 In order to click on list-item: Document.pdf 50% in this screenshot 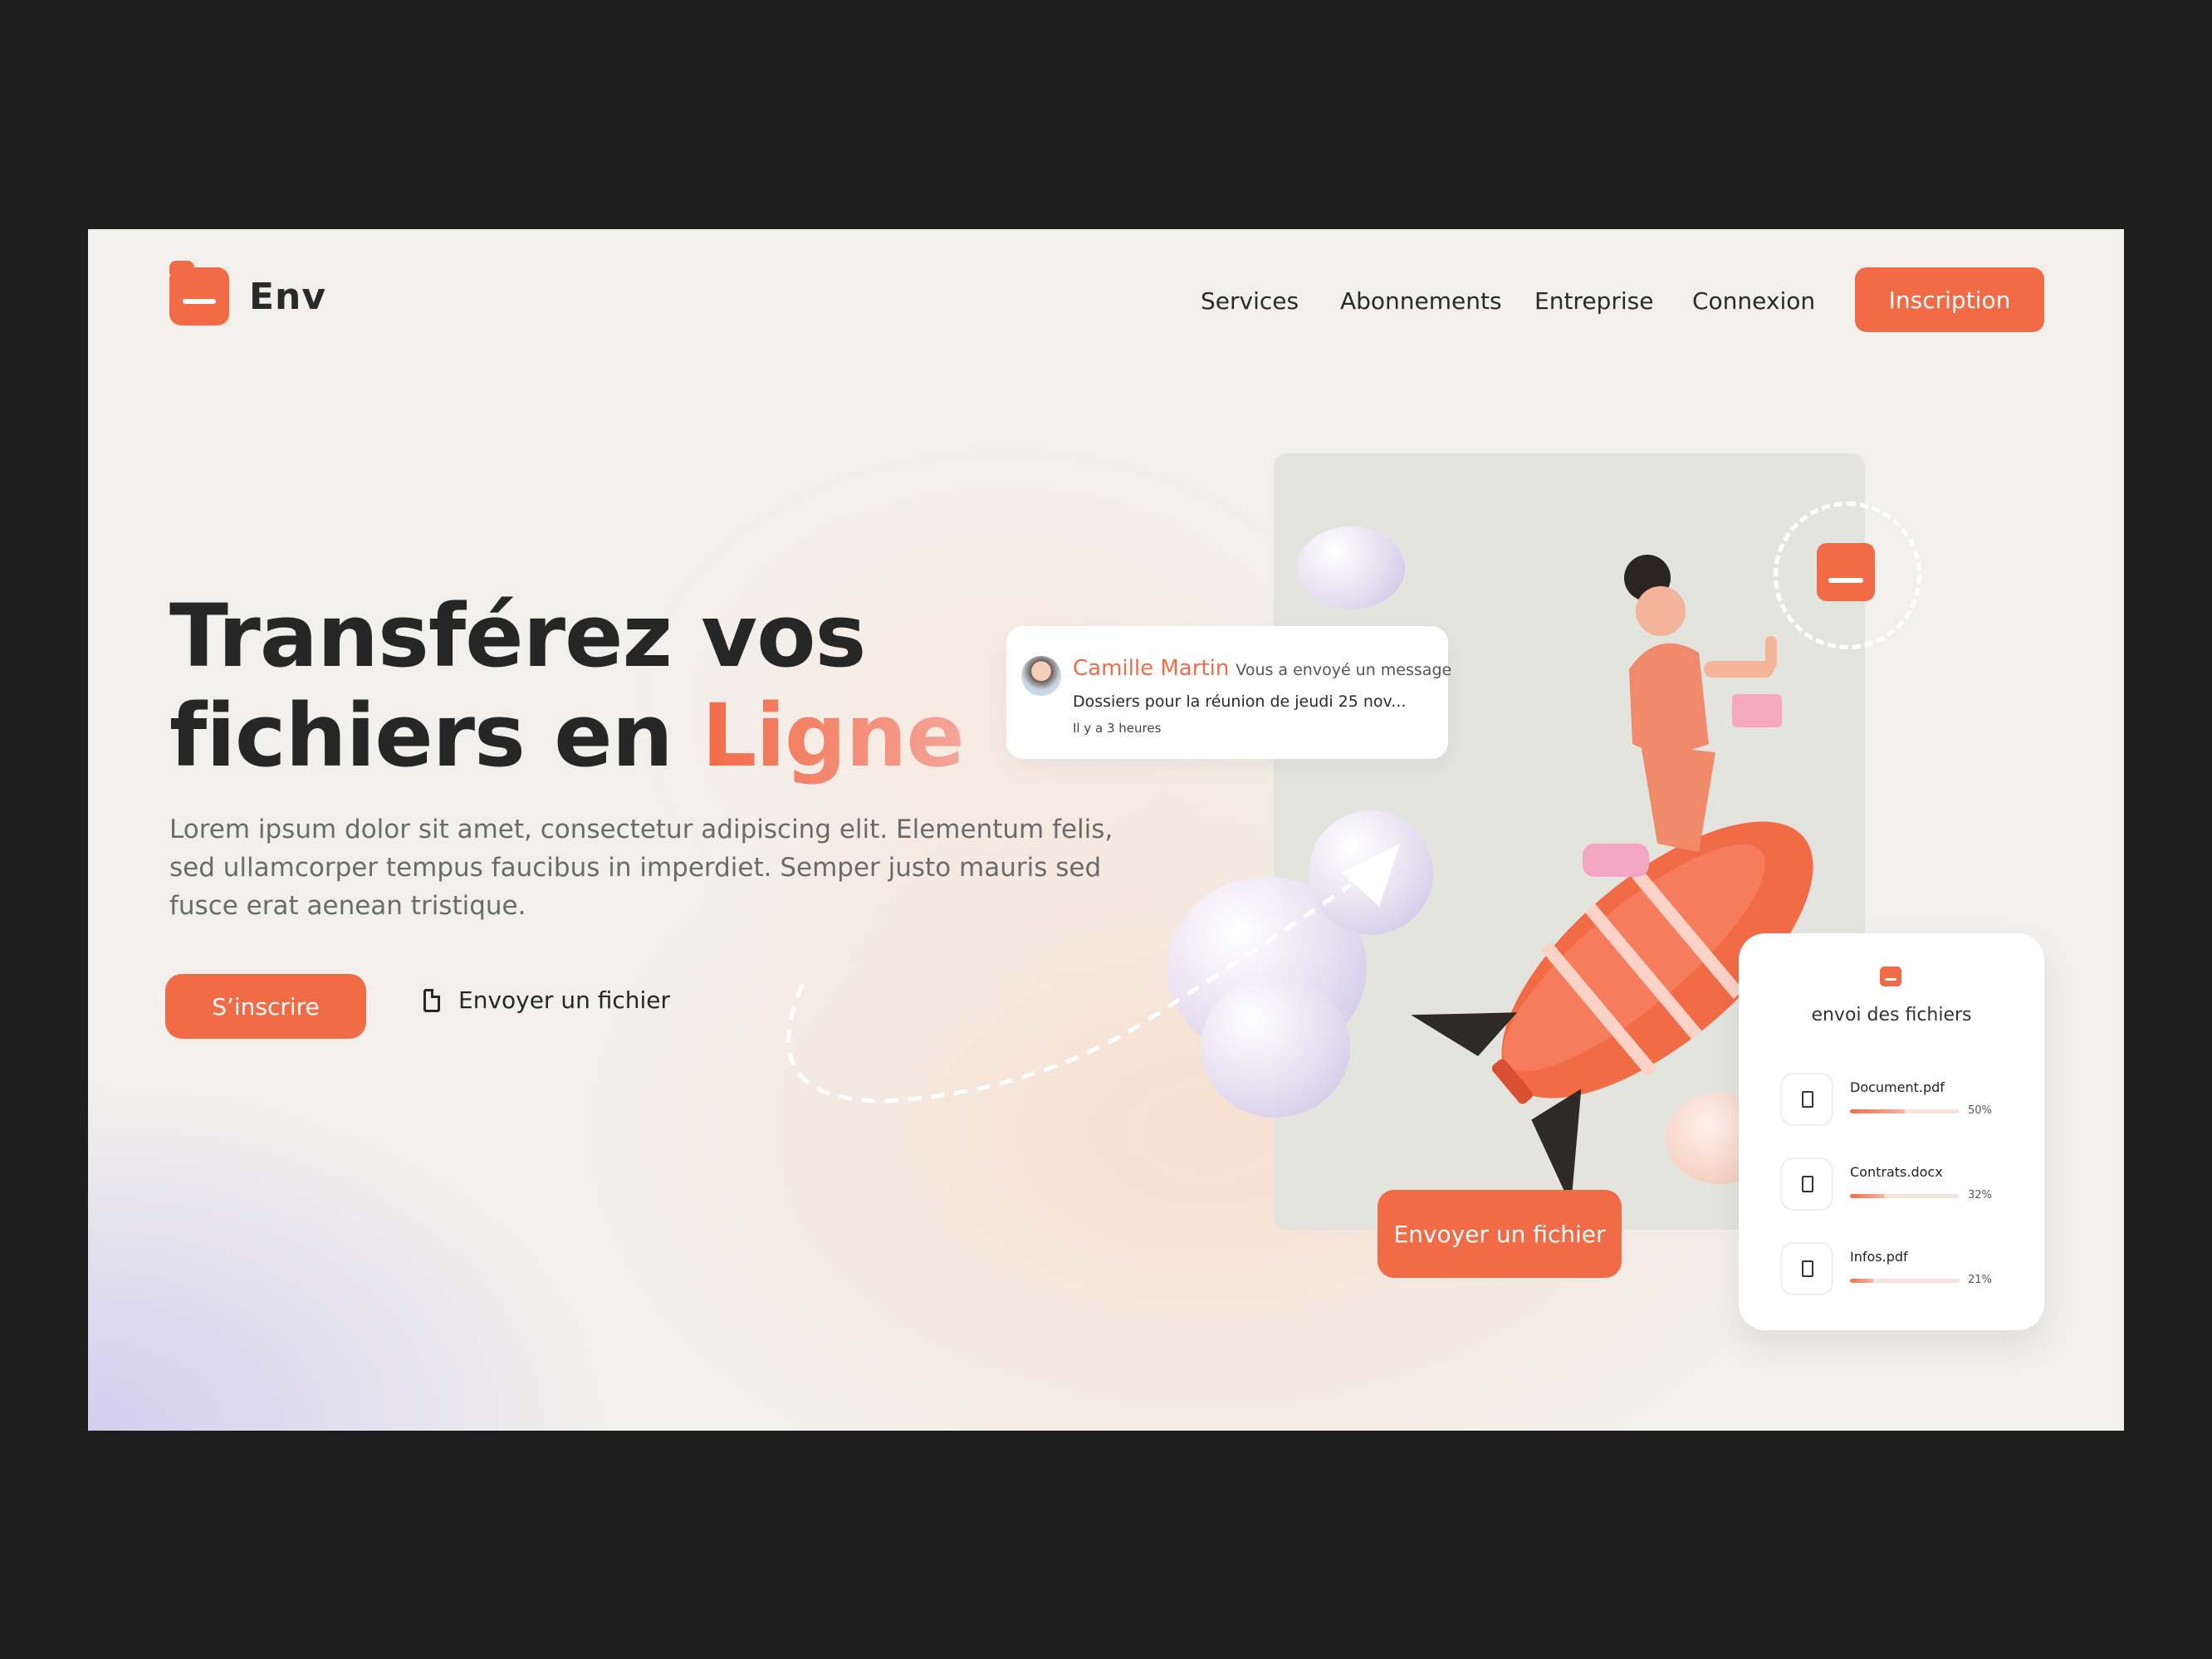, I will do `click(1896, 1100)`.